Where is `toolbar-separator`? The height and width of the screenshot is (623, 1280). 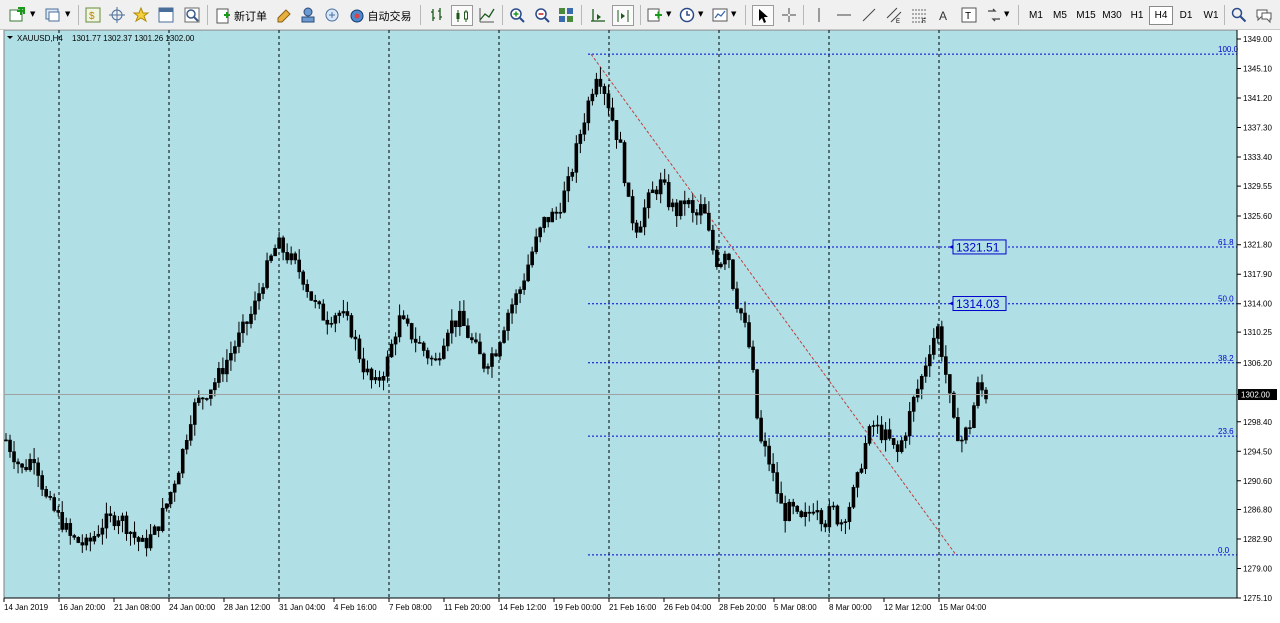
toolbar-separator is located at coordinates (745, 15).